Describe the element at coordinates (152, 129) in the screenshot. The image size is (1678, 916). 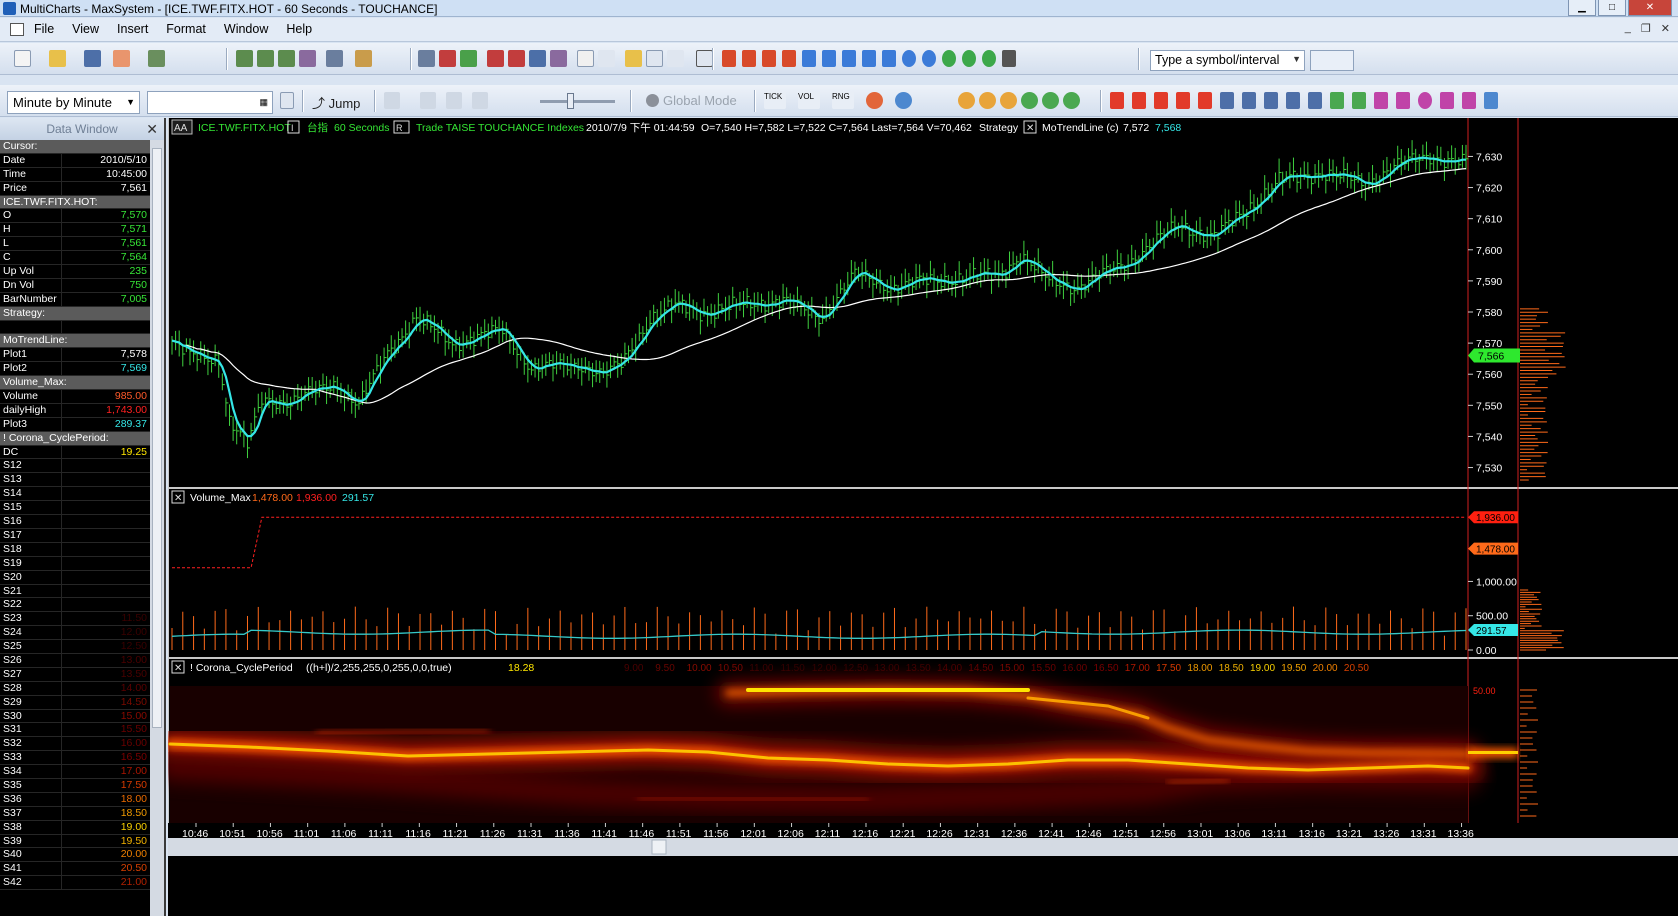
I see `close-icon: ✕` at that location.